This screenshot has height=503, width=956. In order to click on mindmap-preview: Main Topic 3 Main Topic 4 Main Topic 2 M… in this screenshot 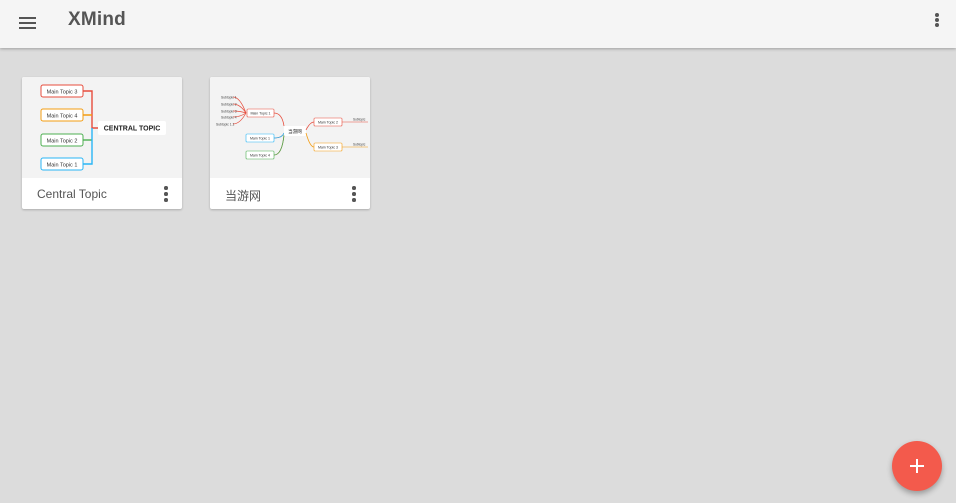, I will do `click(103, 127)`.